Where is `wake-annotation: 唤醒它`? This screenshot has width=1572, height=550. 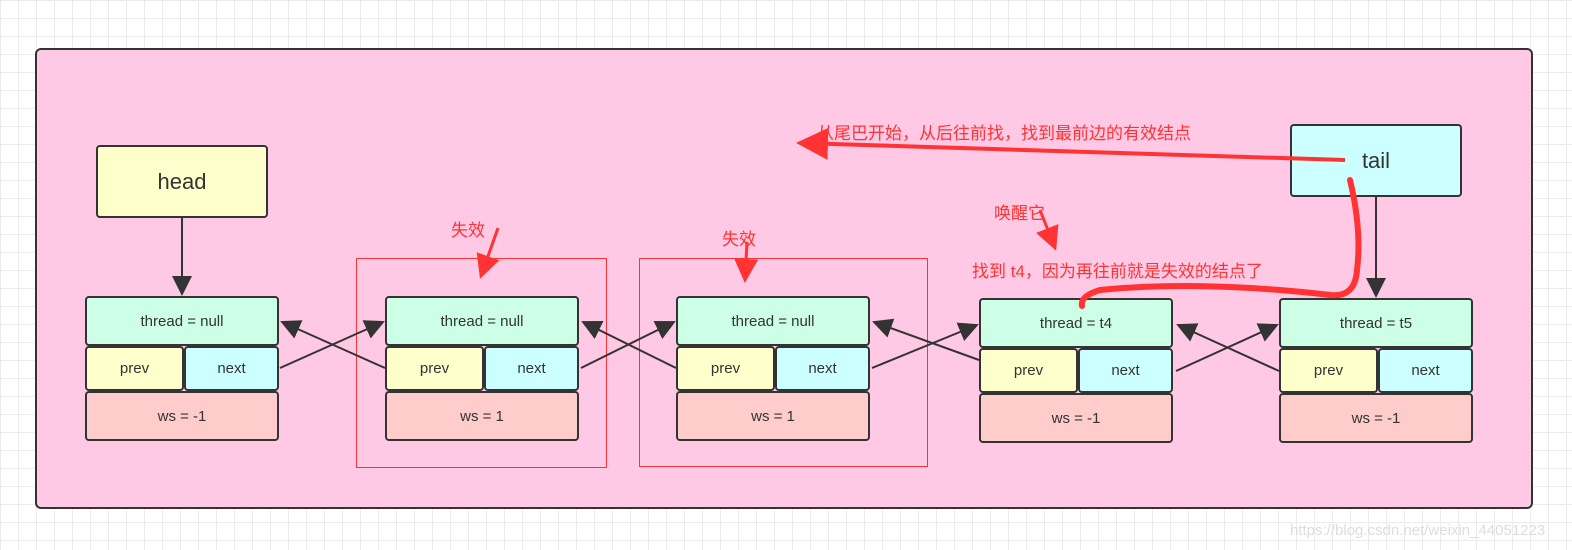
wake-annotation: 唤醒它 is located at coordinates (1019, 213).